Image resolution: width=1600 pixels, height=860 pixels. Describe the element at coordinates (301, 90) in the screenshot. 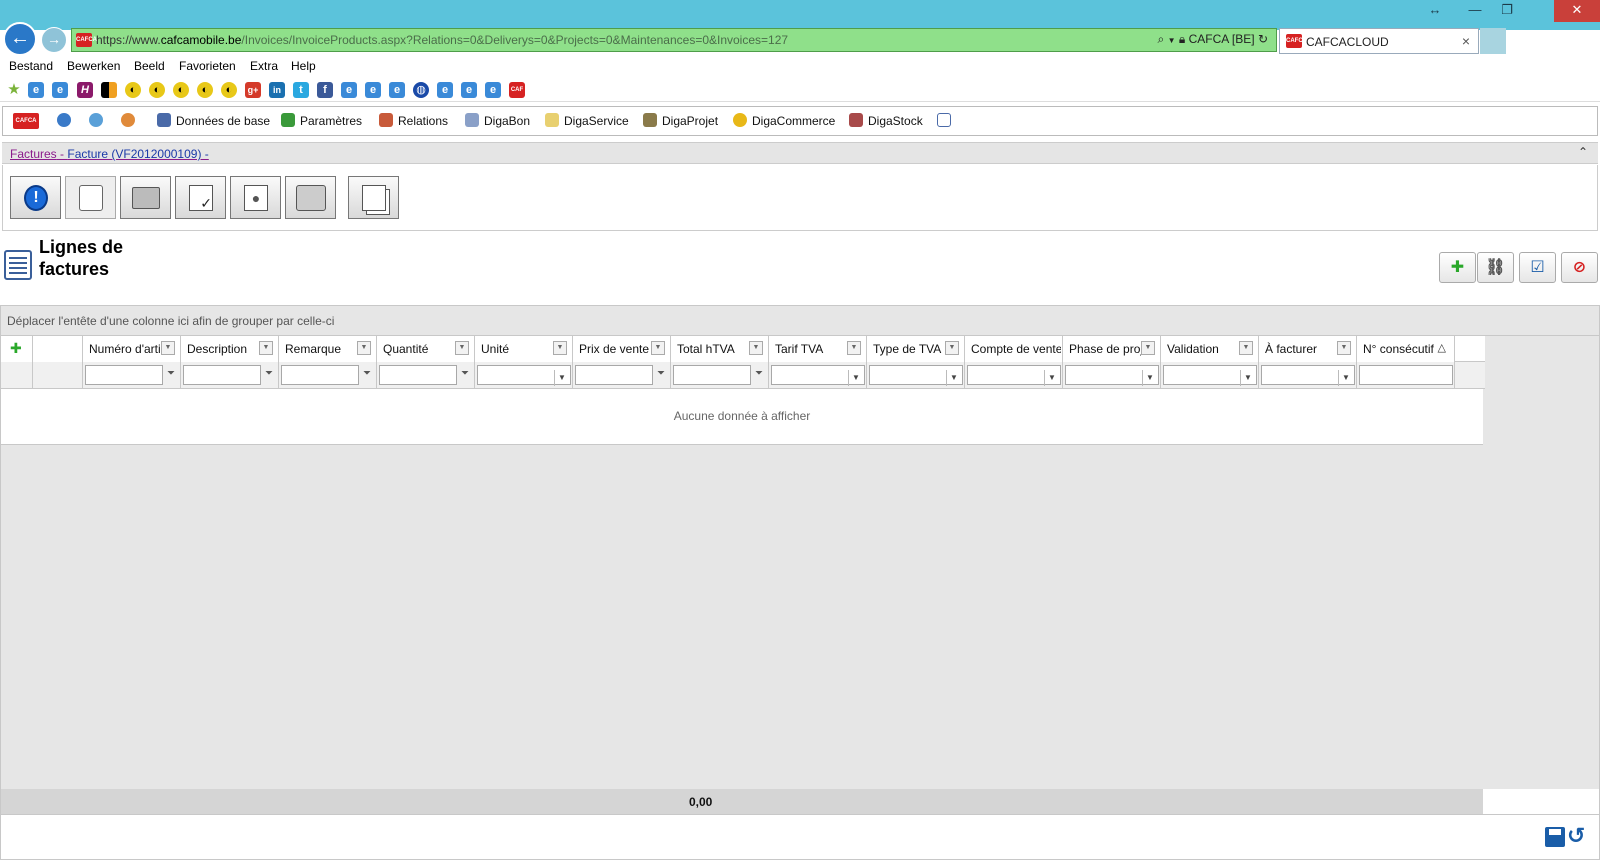

I see `twitter-icon: t` at that location.